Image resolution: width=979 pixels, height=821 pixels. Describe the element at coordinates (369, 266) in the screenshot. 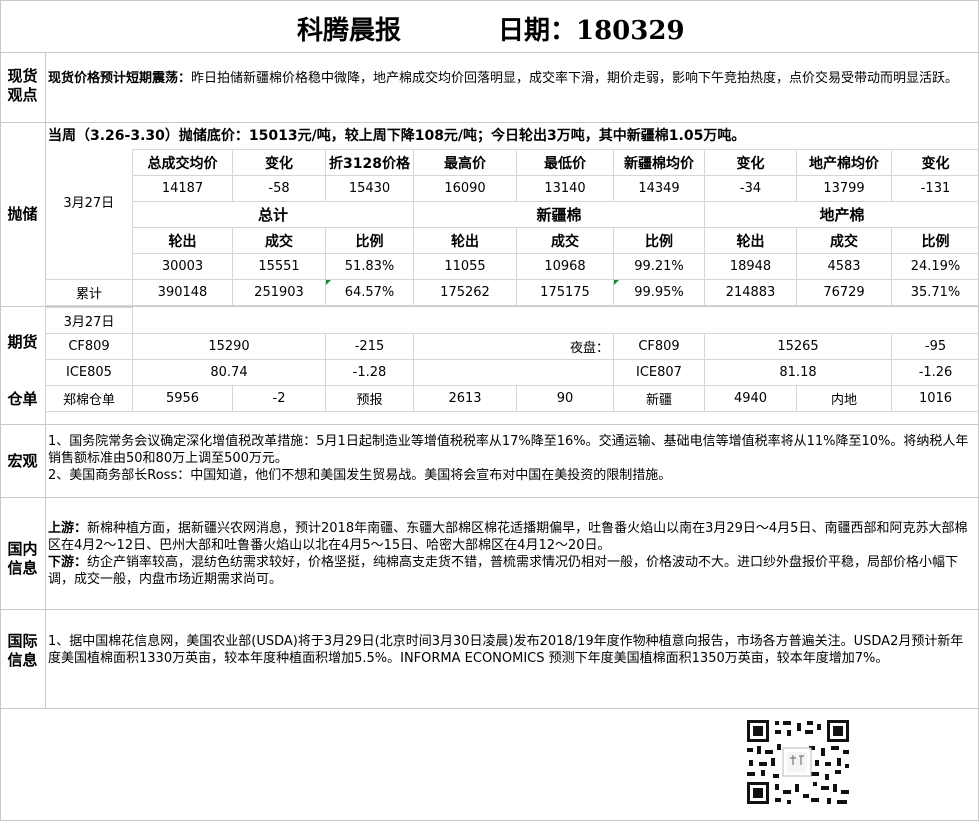

I see `day-value: 51.83%` at that location.